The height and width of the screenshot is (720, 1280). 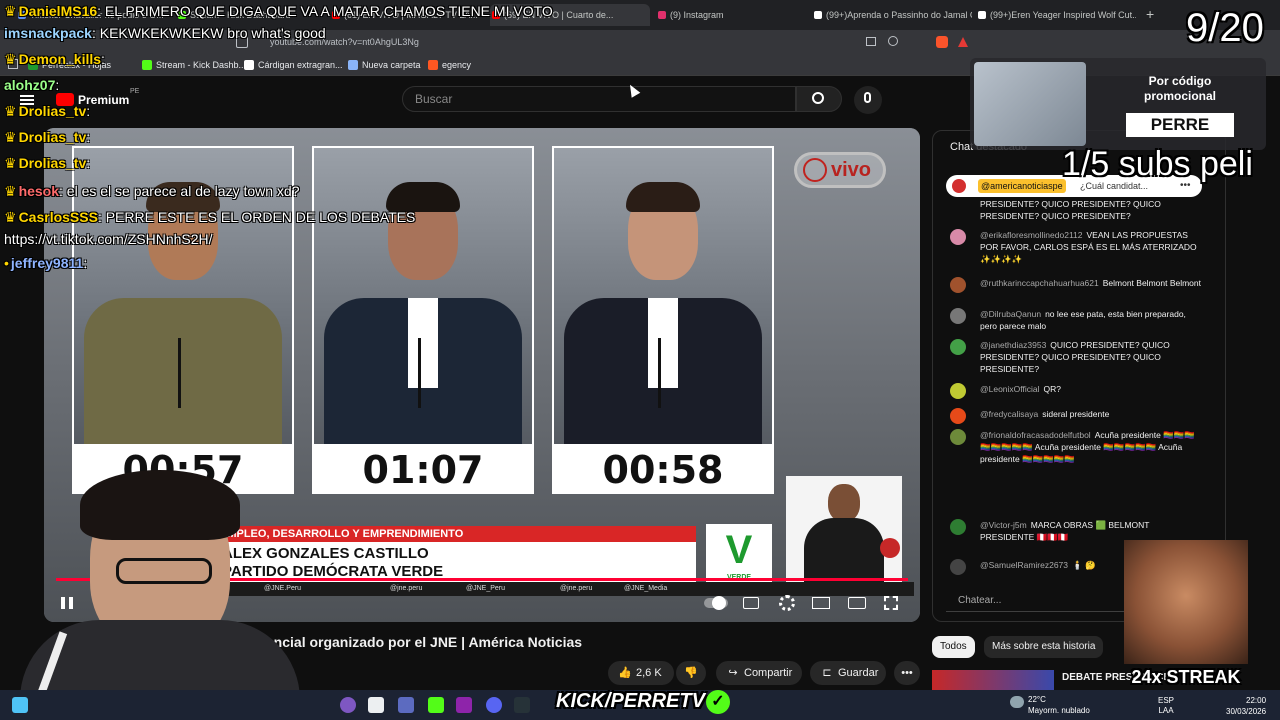 What do you see at coordinates (844, 530) in the screenshot?
I see `sign-language-interpreter` at bounding box center [844, 530].